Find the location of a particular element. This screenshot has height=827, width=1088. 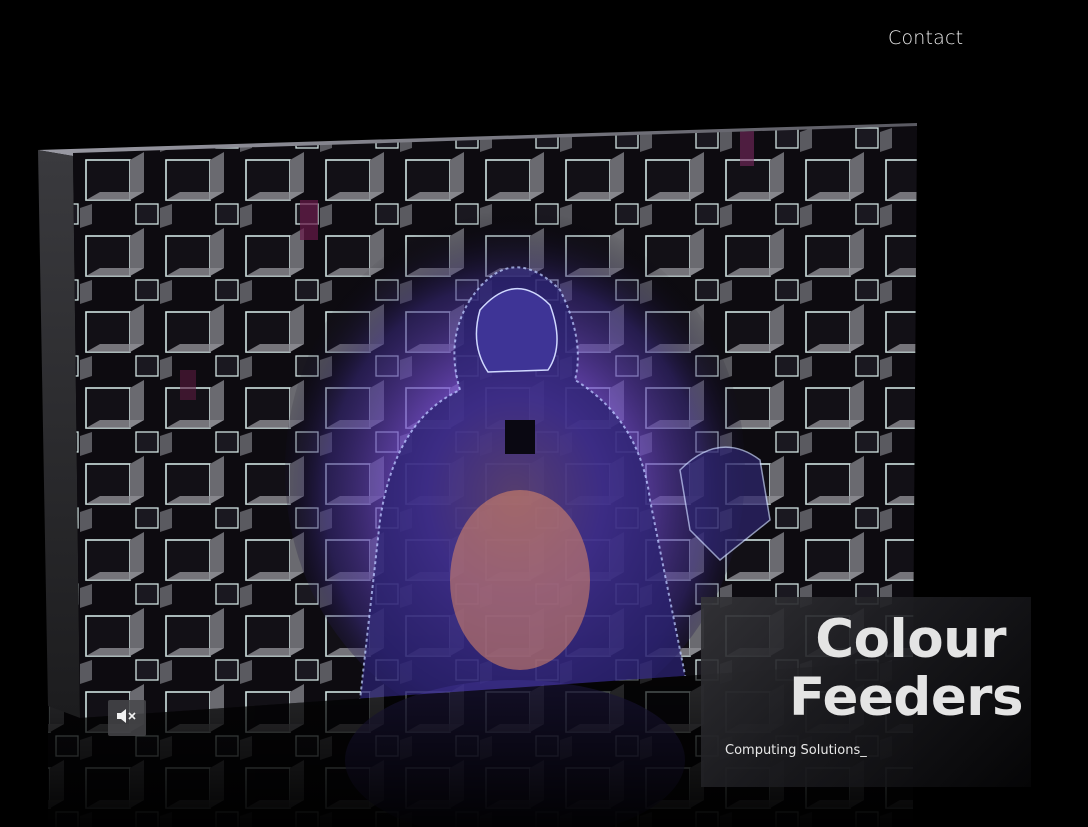

speaker-muted-icon is located at coordinates (127, 718).